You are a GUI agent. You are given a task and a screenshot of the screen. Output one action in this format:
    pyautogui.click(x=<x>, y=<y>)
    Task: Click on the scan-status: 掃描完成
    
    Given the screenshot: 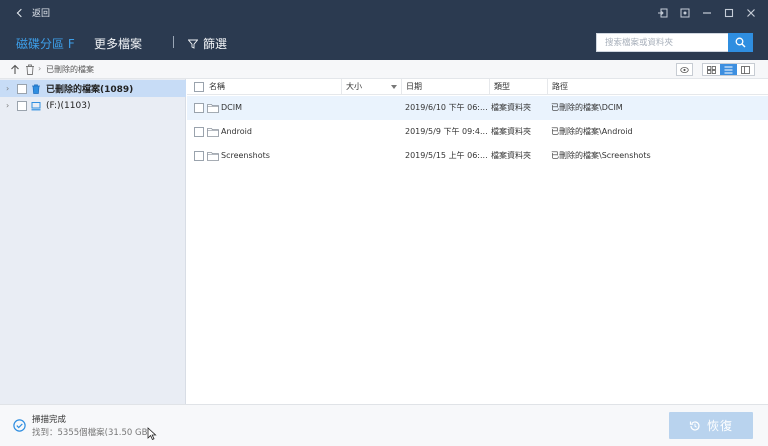 What is the action you would take?
    pyautogui.click(x=49, y=420)
    